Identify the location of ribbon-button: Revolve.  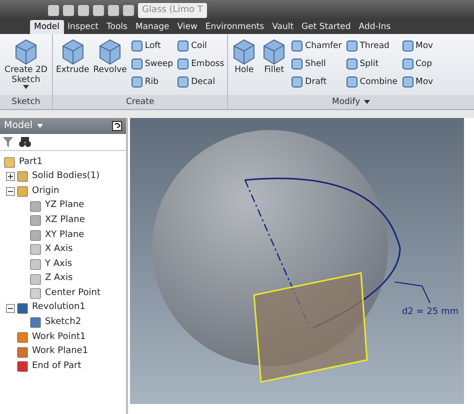
(110, 56).